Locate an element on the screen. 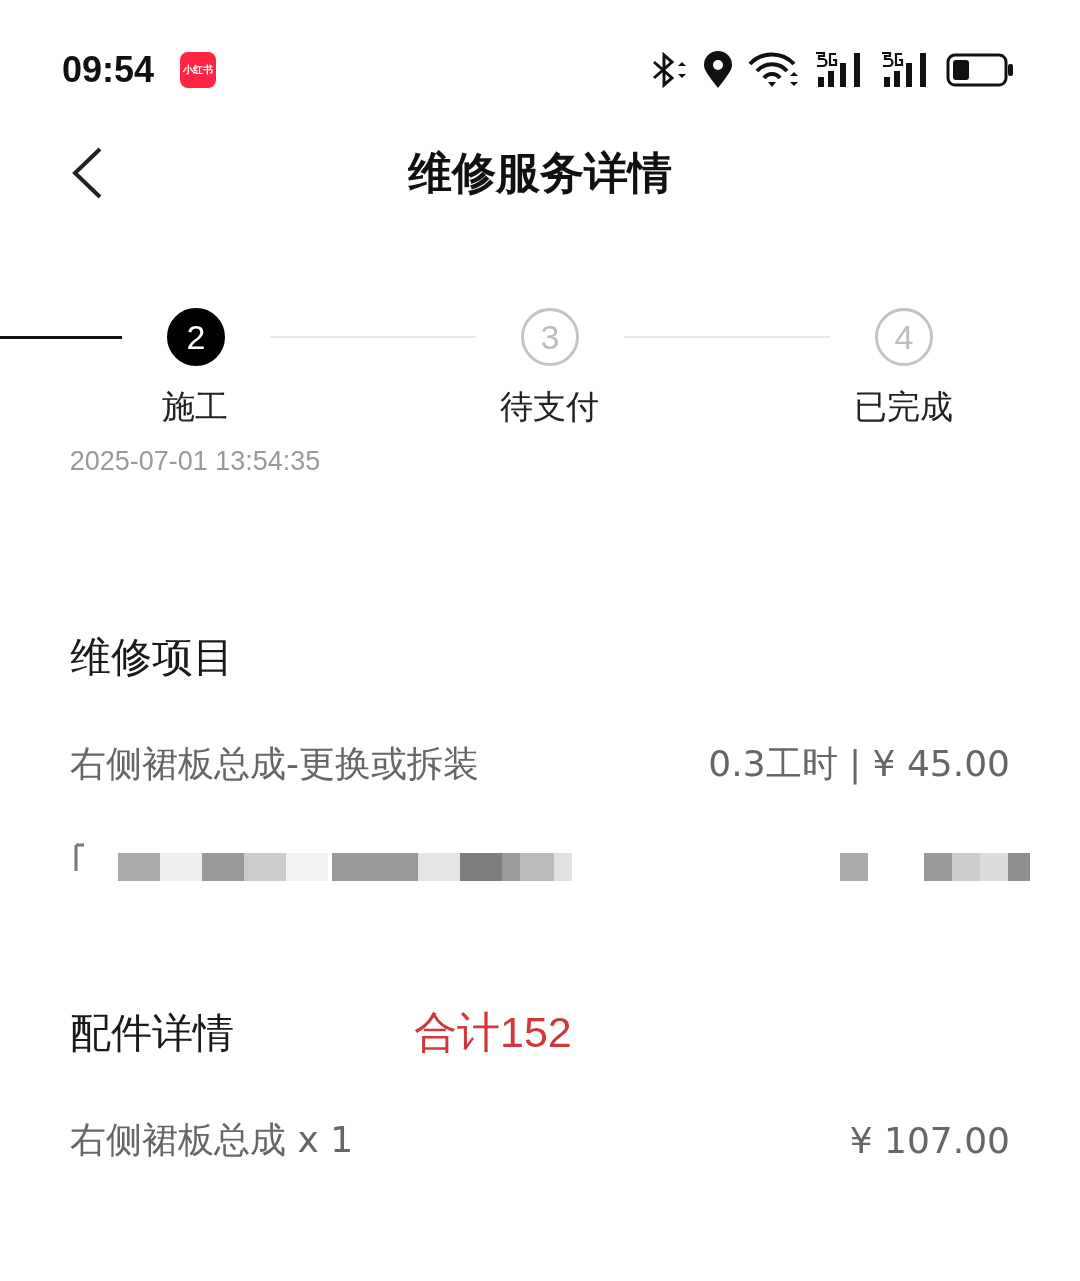 The width and height of the screenshot is (1080, 1281). app-badge-icon: 小红书 is located at coordinates (198, 70).